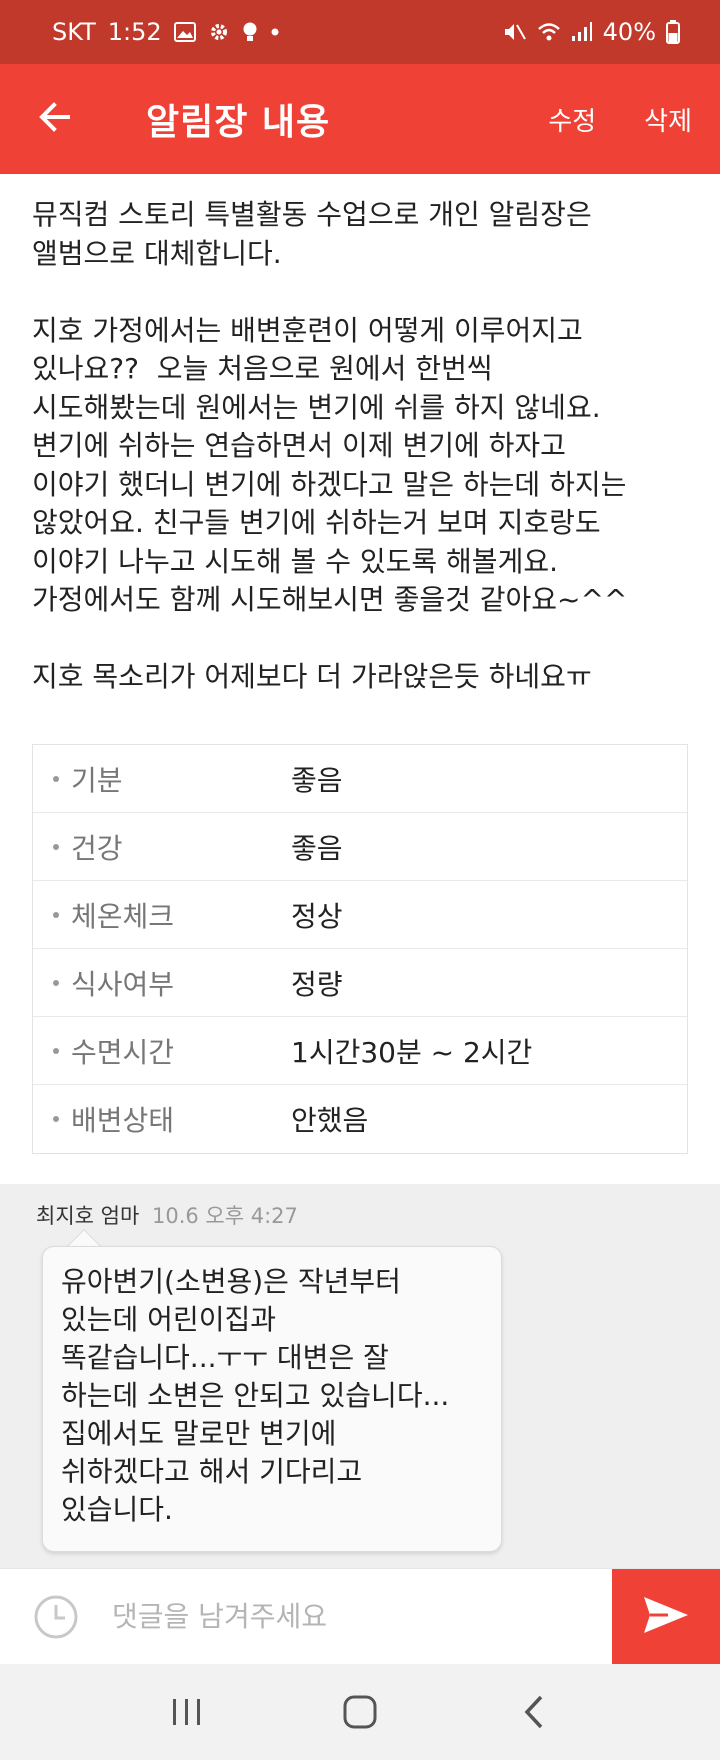  I want to click on info-row-bowel: 배변상태 안했음, so click(360, 1119).